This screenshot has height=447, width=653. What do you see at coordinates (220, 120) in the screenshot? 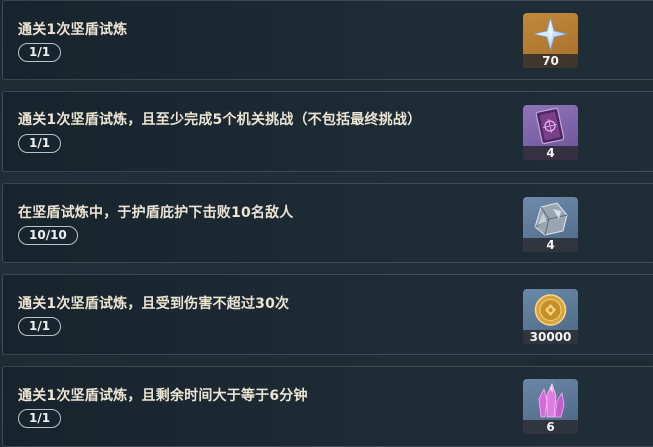
I see `task-title: 通关1次坚盾试炼，且至少完成5个机关挑战（不包括最终挑战）` at bounding box center [220, 120].